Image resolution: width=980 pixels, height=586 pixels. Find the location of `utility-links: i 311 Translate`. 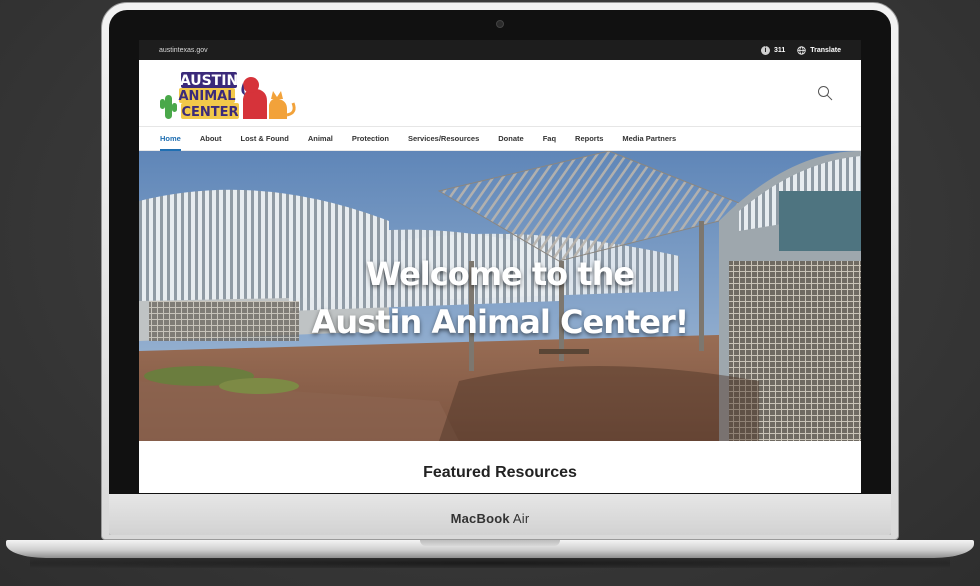

utility-links: i 311 Translate is located at coordinates (800, 50).